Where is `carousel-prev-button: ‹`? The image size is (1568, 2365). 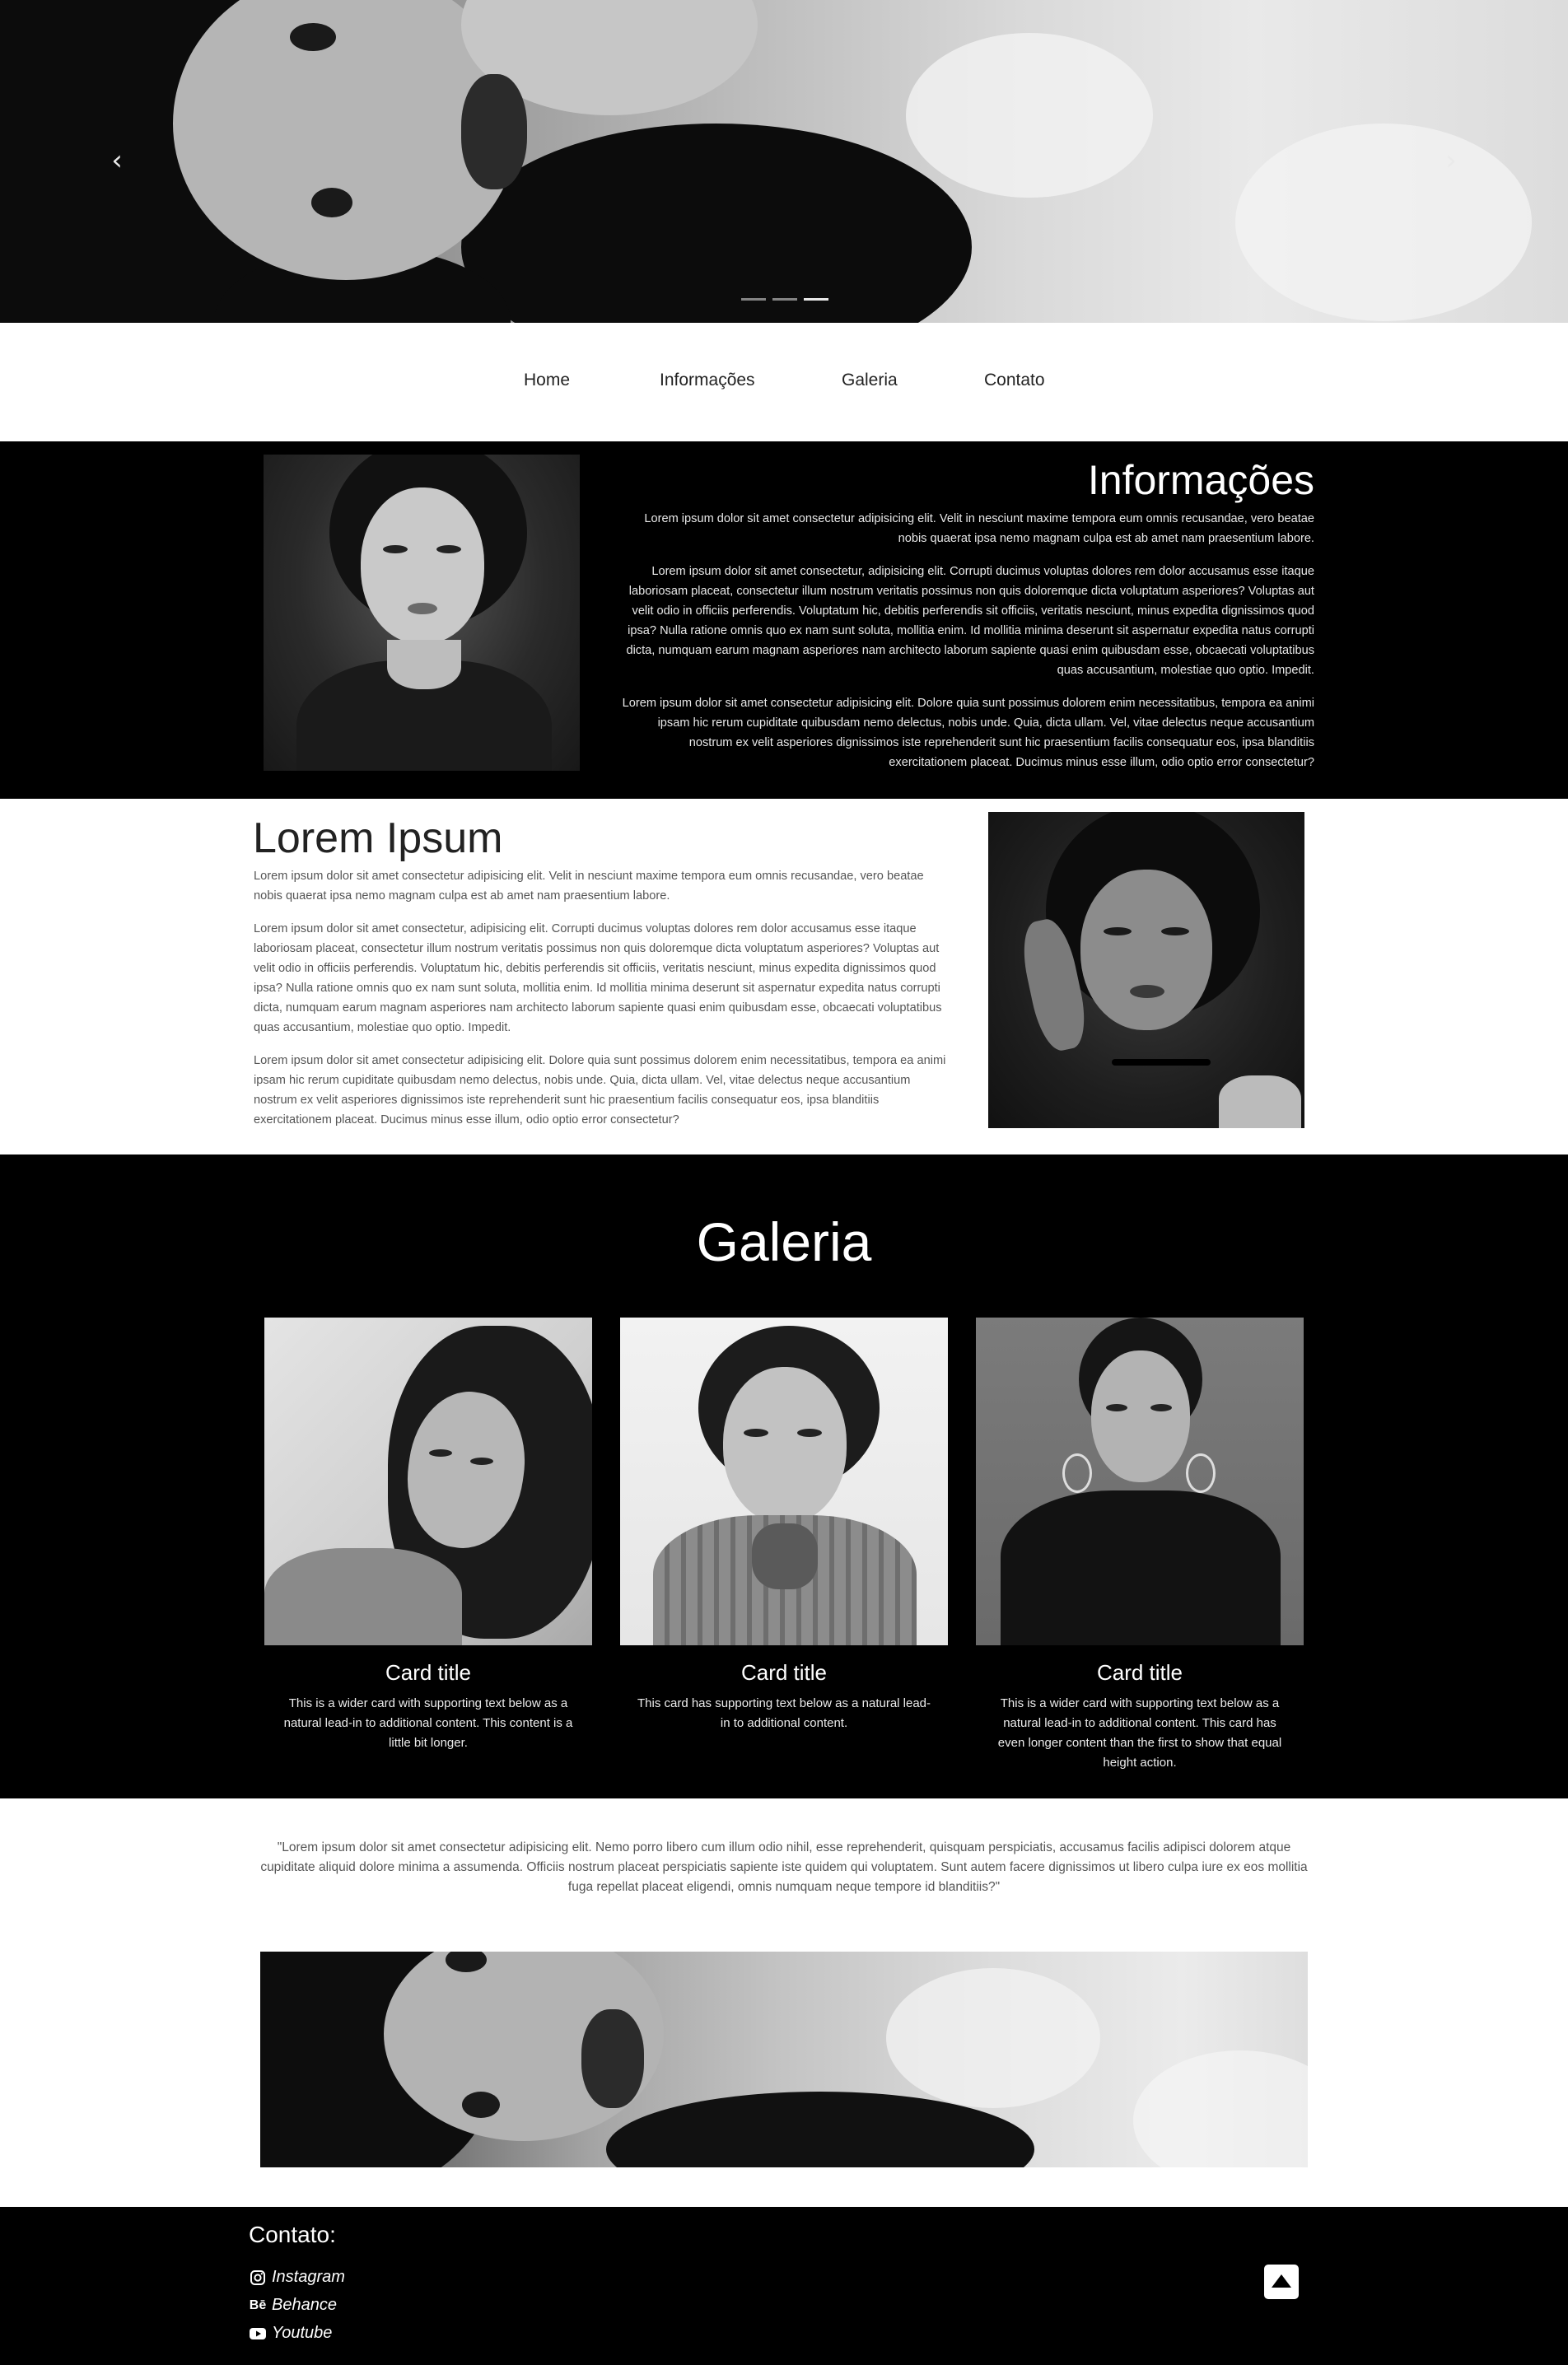 carousel-prev-button: ‹ is located at coordinates (116, 161).